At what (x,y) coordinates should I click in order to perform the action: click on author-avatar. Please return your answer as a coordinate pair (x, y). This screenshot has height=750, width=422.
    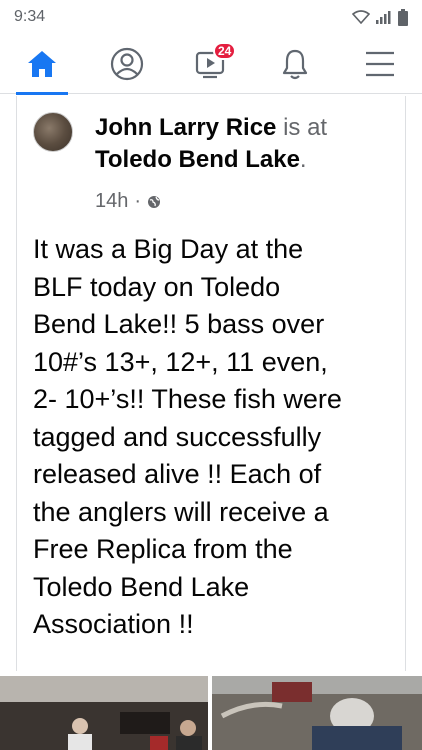
    Looking at the image, I should click on (53, 132).